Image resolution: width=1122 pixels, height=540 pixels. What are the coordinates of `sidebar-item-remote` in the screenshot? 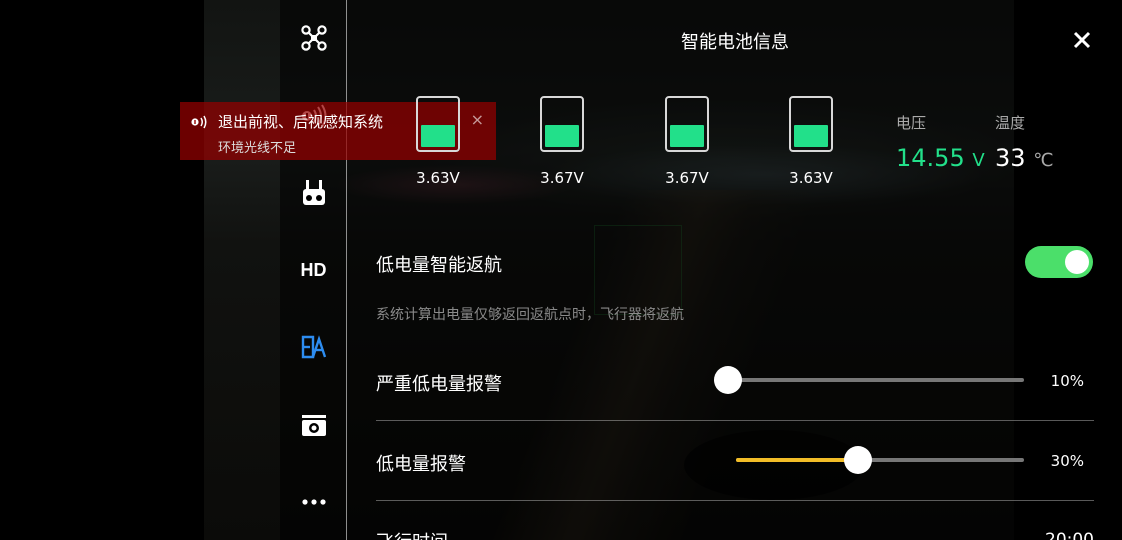 It's located at (313, 193).